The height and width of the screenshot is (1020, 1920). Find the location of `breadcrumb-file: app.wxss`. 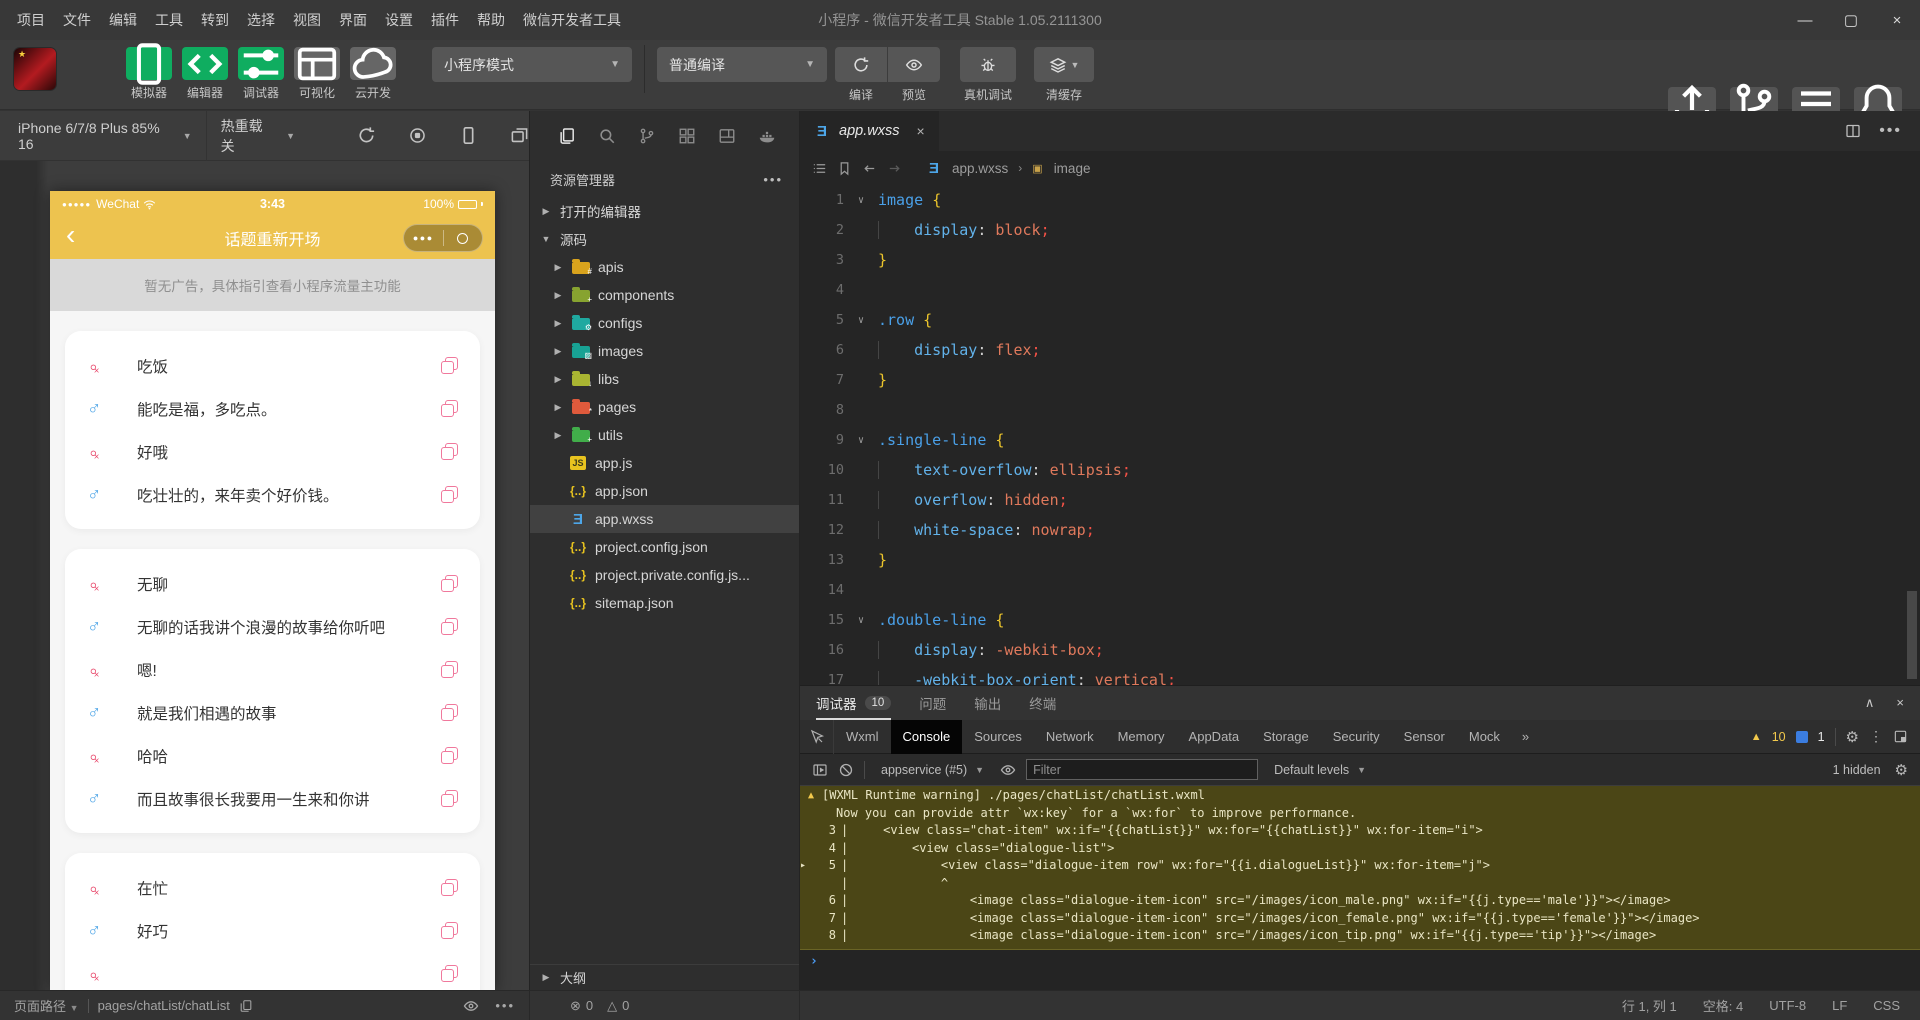

breadcrumb-file: app.wxss is located at coordinates (980, 168).